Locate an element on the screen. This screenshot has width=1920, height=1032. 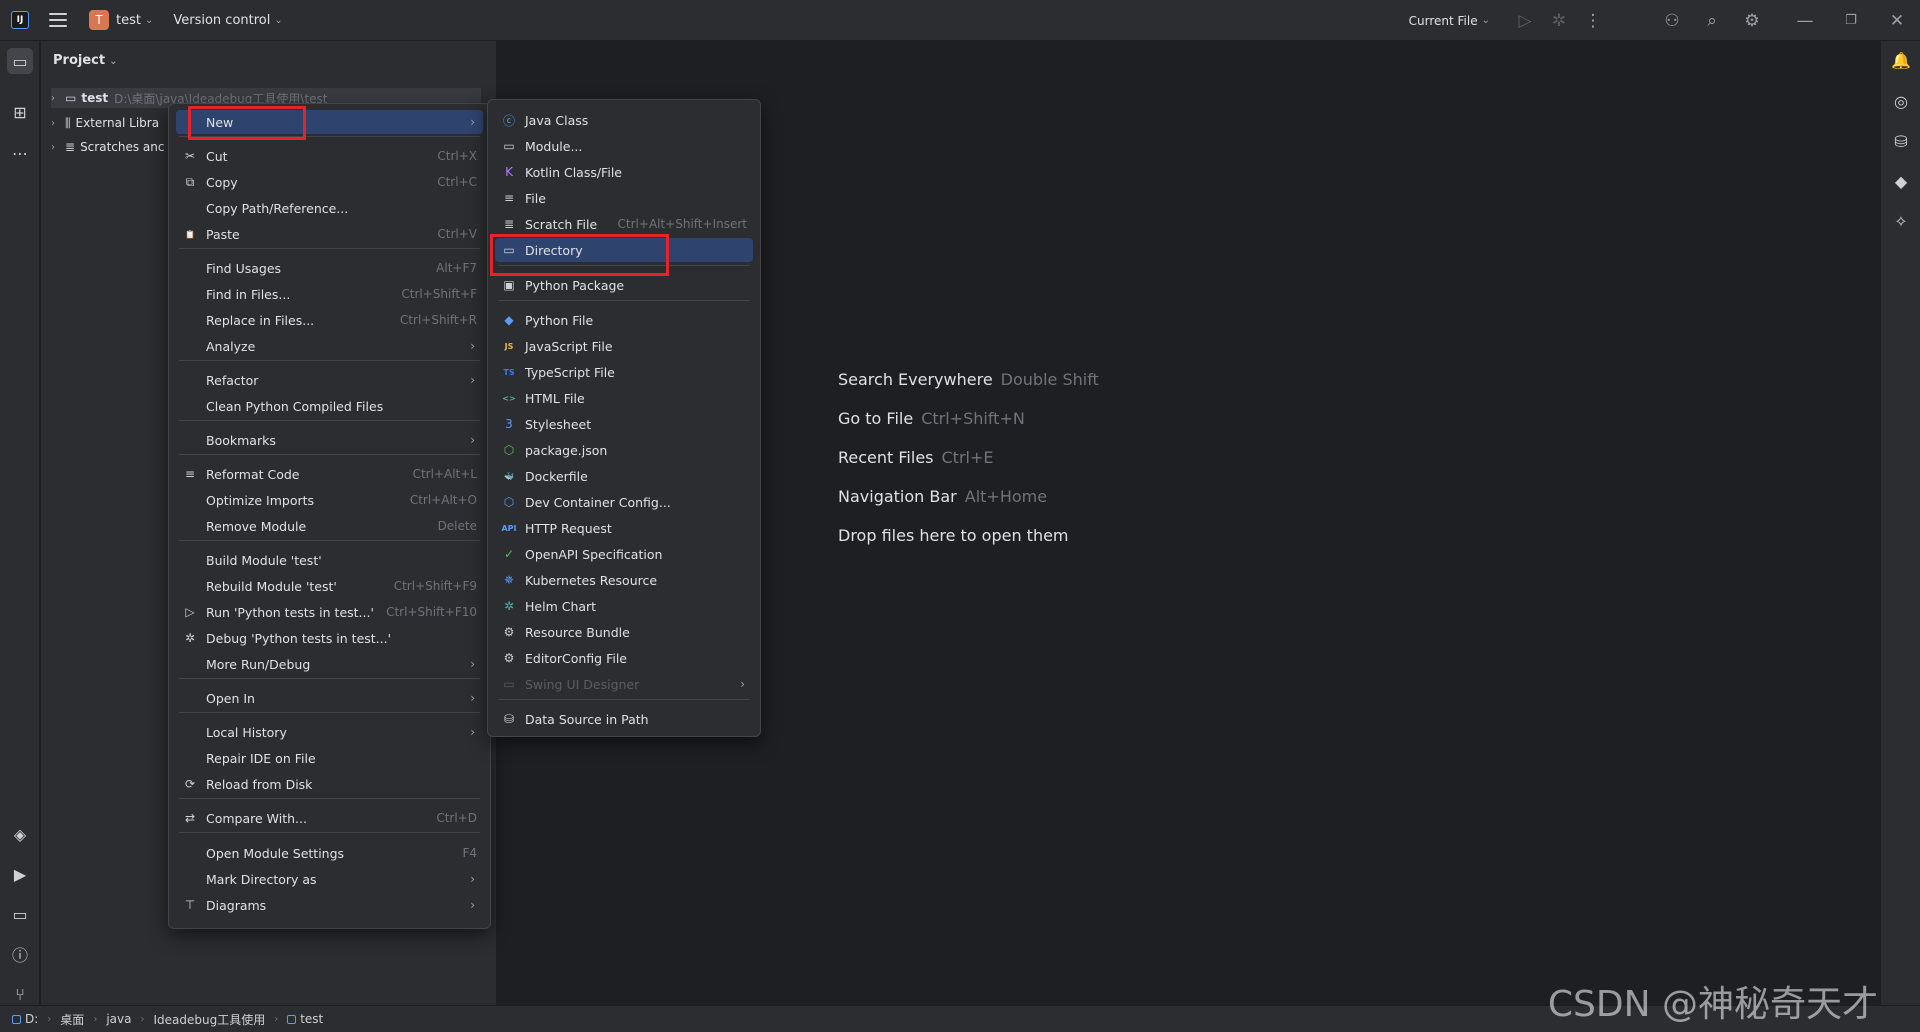
helm-chart-icon: ✲ is located at coordinates (509, 606).